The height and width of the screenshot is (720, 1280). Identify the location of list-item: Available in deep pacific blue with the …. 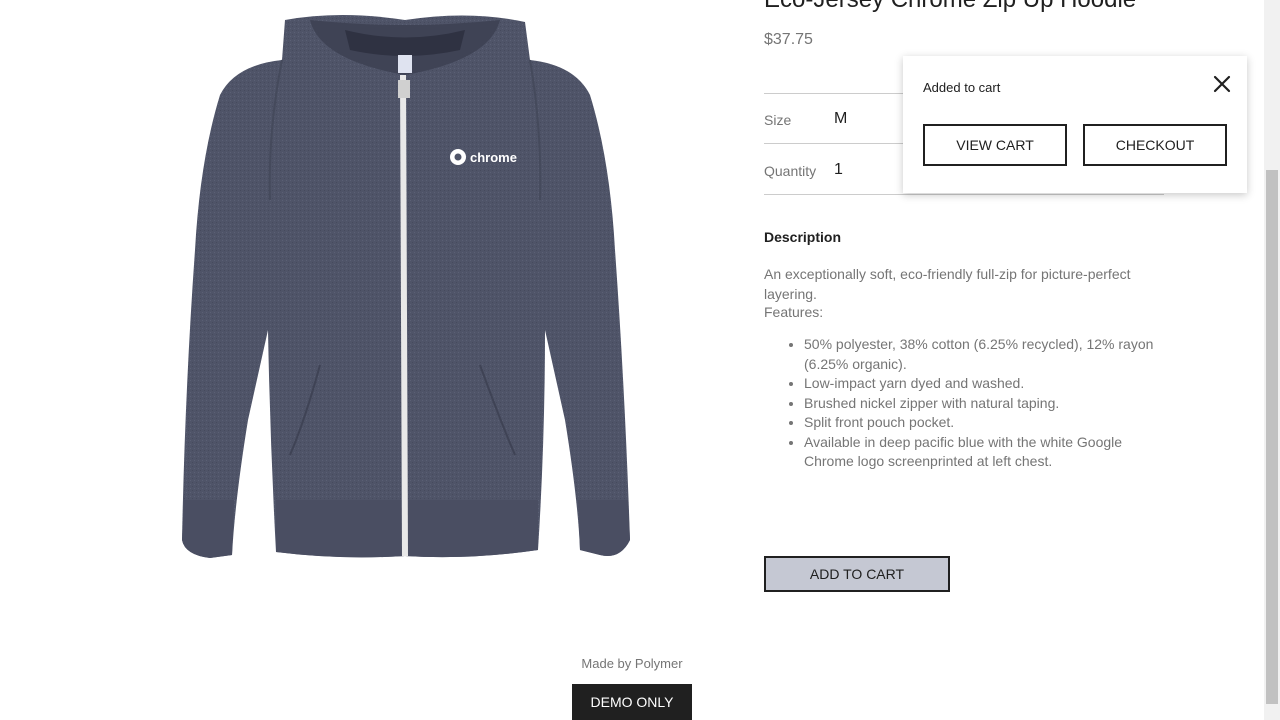
(984, 452).